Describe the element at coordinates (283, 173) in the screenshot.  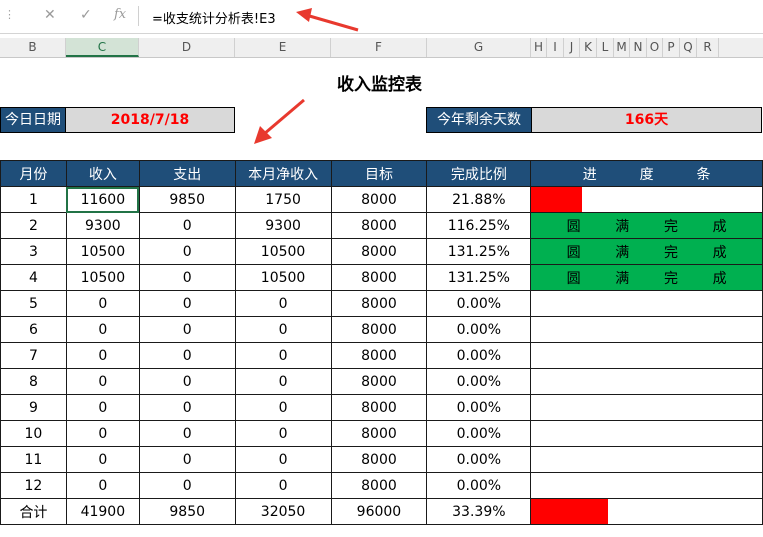
I see `header-net-income: 本月净收入` at that location.